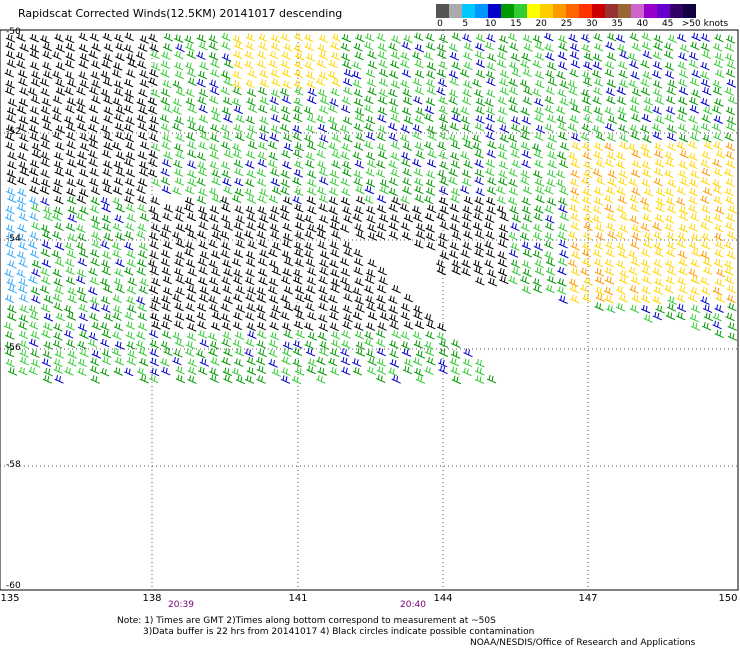 The width and height of the screenshot is (740, 650). What do you see at coordinates (566, 24) in the screenshot?
I see `colorbar-label: 25` at bounding box center [566, 24].